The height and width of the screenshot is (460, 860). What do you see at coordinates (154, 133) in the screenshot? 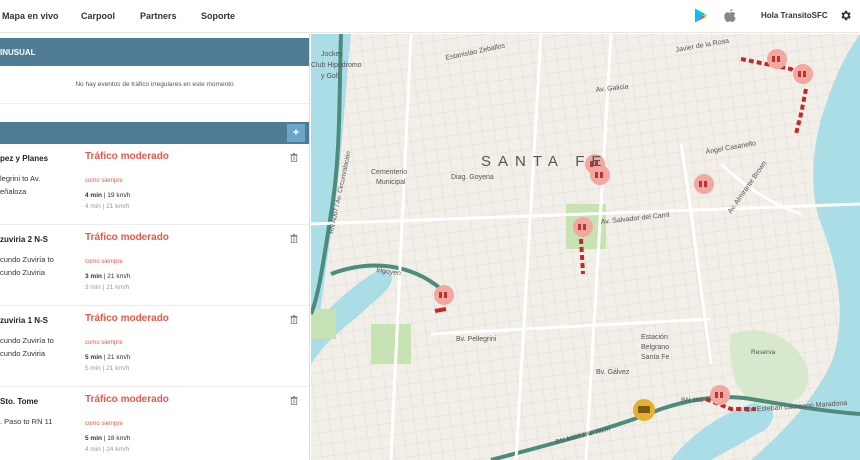
I see `routes-section-header: +` at bounding box center [154, 133].